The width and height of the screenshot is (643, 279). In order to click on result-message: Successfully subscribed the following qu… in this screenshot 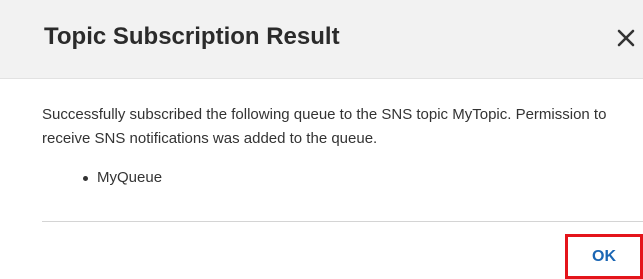, I will do `click(324, 126)`.